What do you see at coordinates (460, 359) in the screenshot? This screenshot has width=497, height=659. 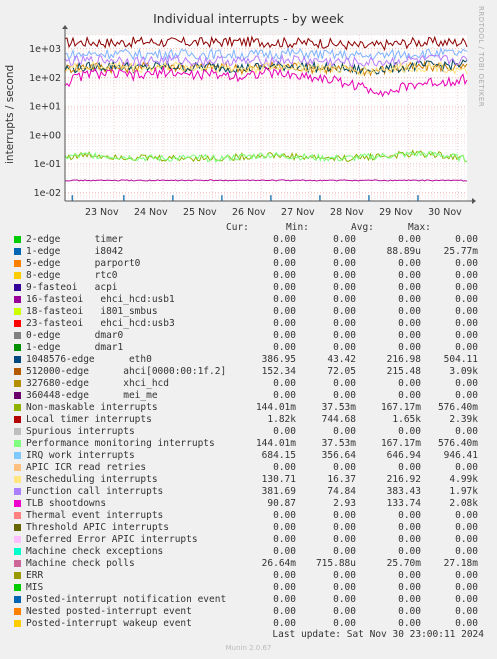 I see `legend-max-value: 504.11` at bounding box center [460, 359].